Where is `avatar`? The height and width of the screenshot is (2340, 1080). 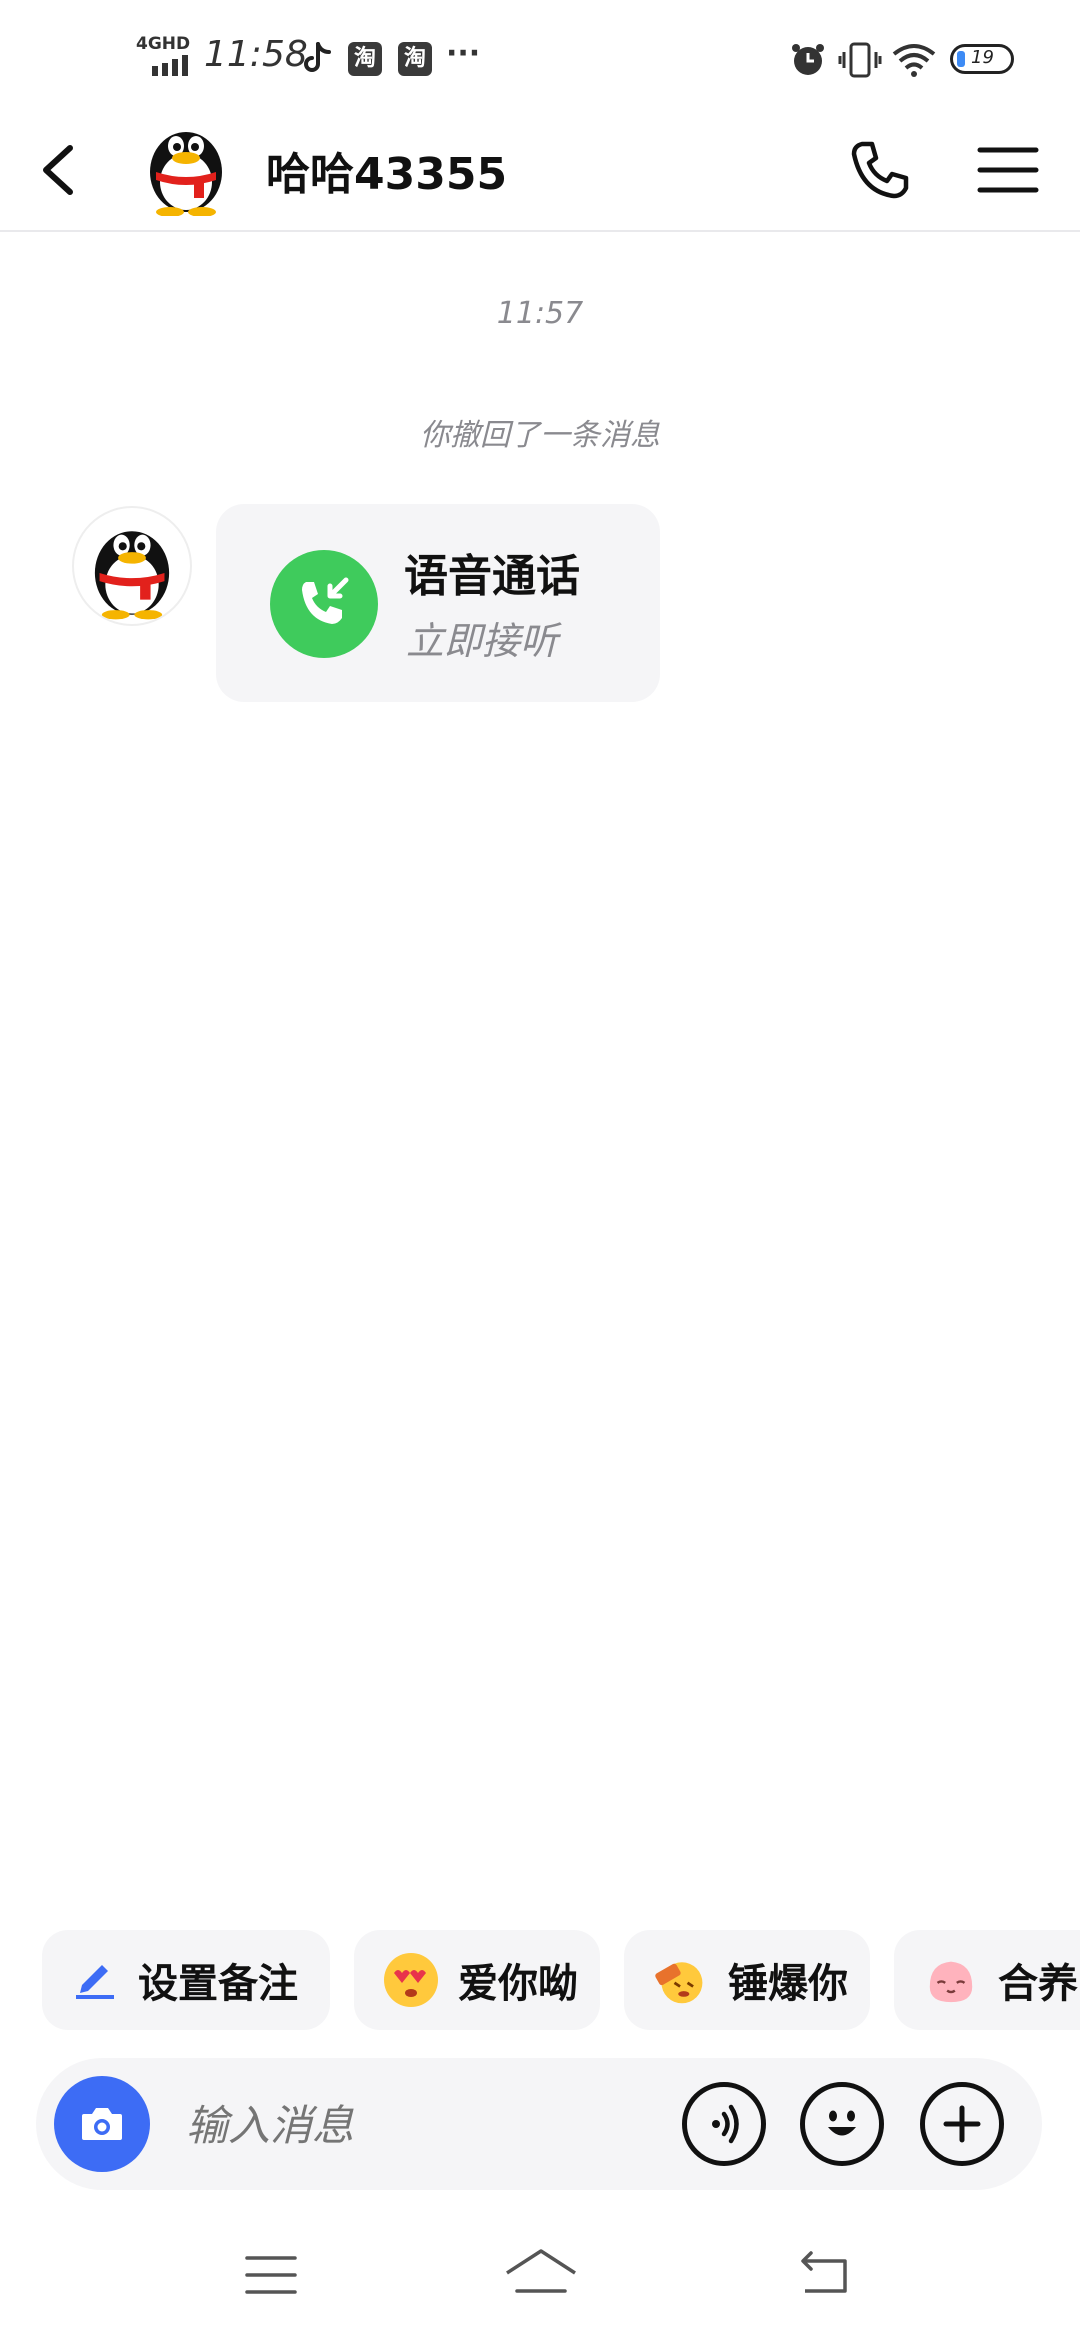 avatar is located at coordinates (186, 166).